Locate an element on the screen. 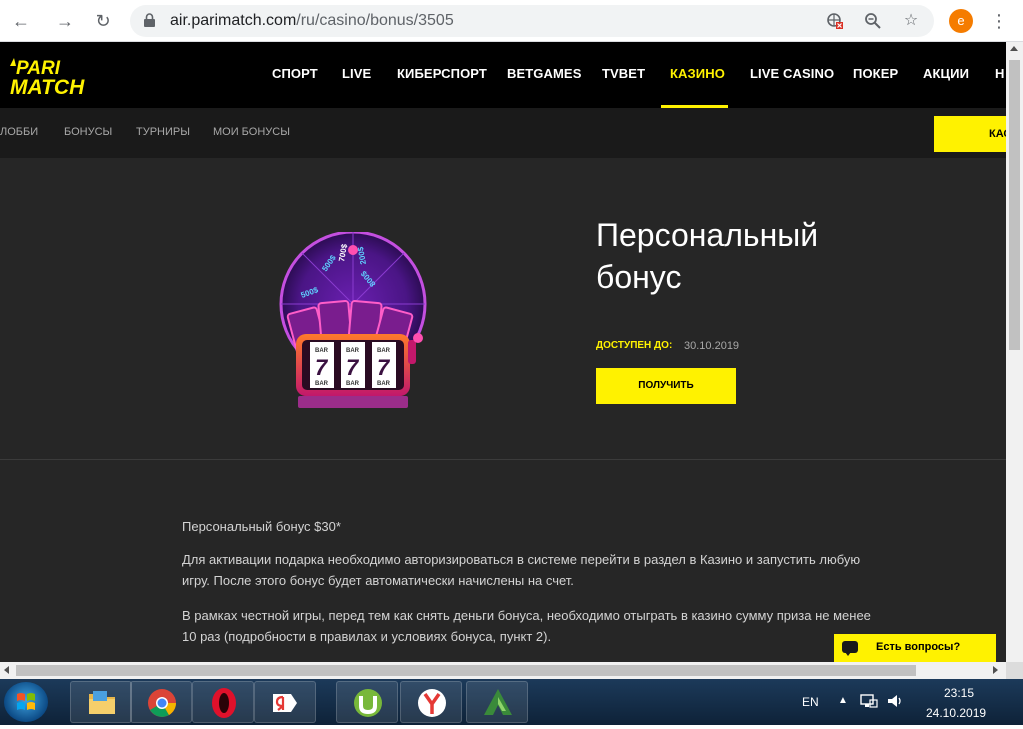  windows-logo-icon is located at coordinates (26, 701).